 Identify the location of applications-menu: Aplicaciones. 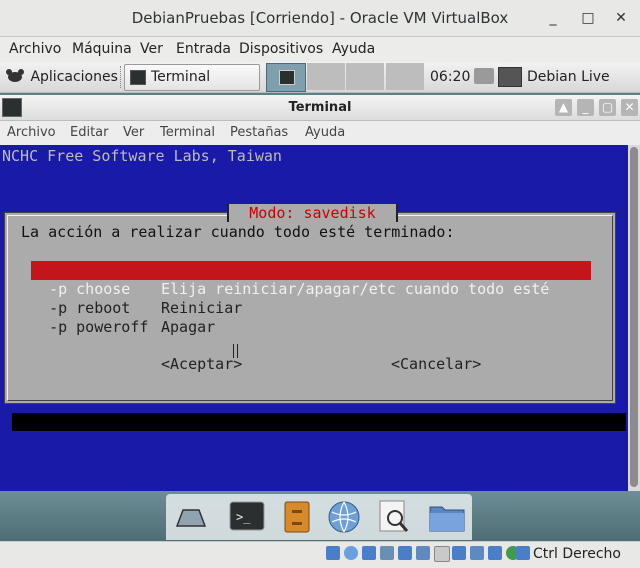
(61, 77).